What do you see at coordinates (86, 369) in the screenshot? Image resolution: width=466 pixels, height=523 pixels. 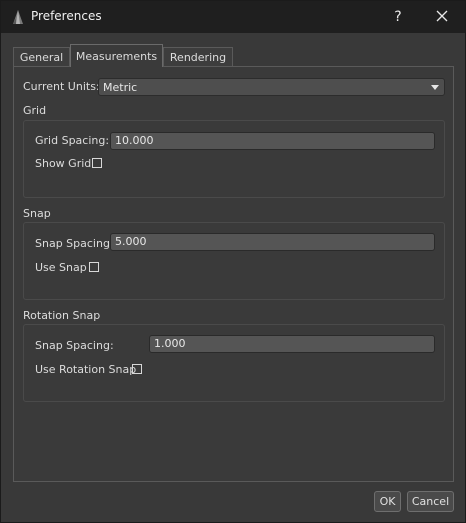 I see `use-rotation-snap-label: Use Rotation Snap` at bounding box center [86, 369].